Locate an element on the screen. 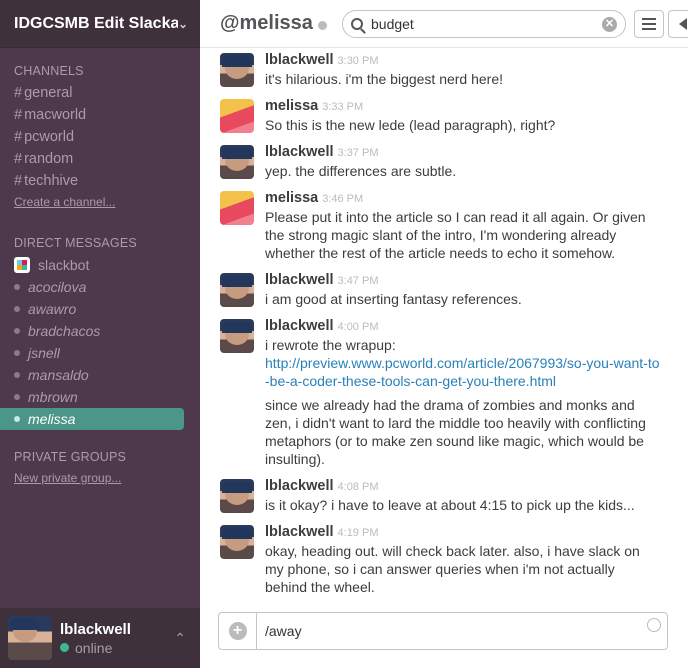 This screenshot has height=668, width=688. channels-heading: CHANNELS is located at coordinates (100, 71).